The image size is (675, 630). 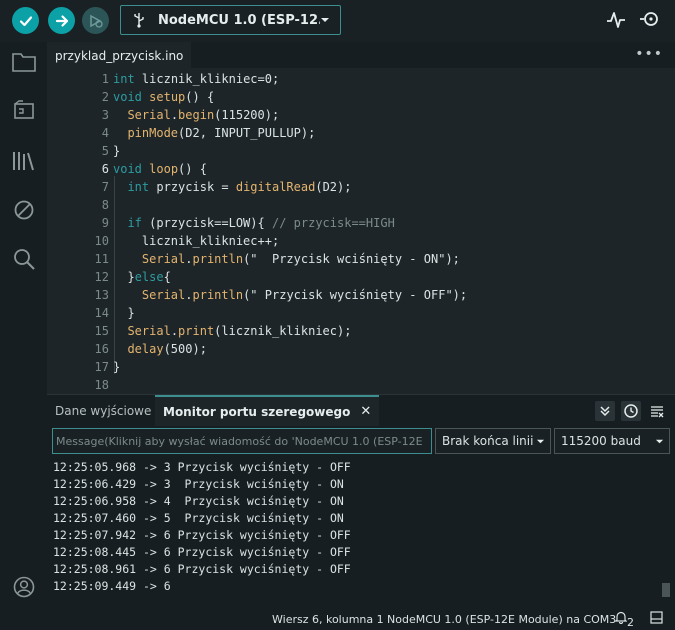 I want to click on bell-icon, so click(x=621, y=618).